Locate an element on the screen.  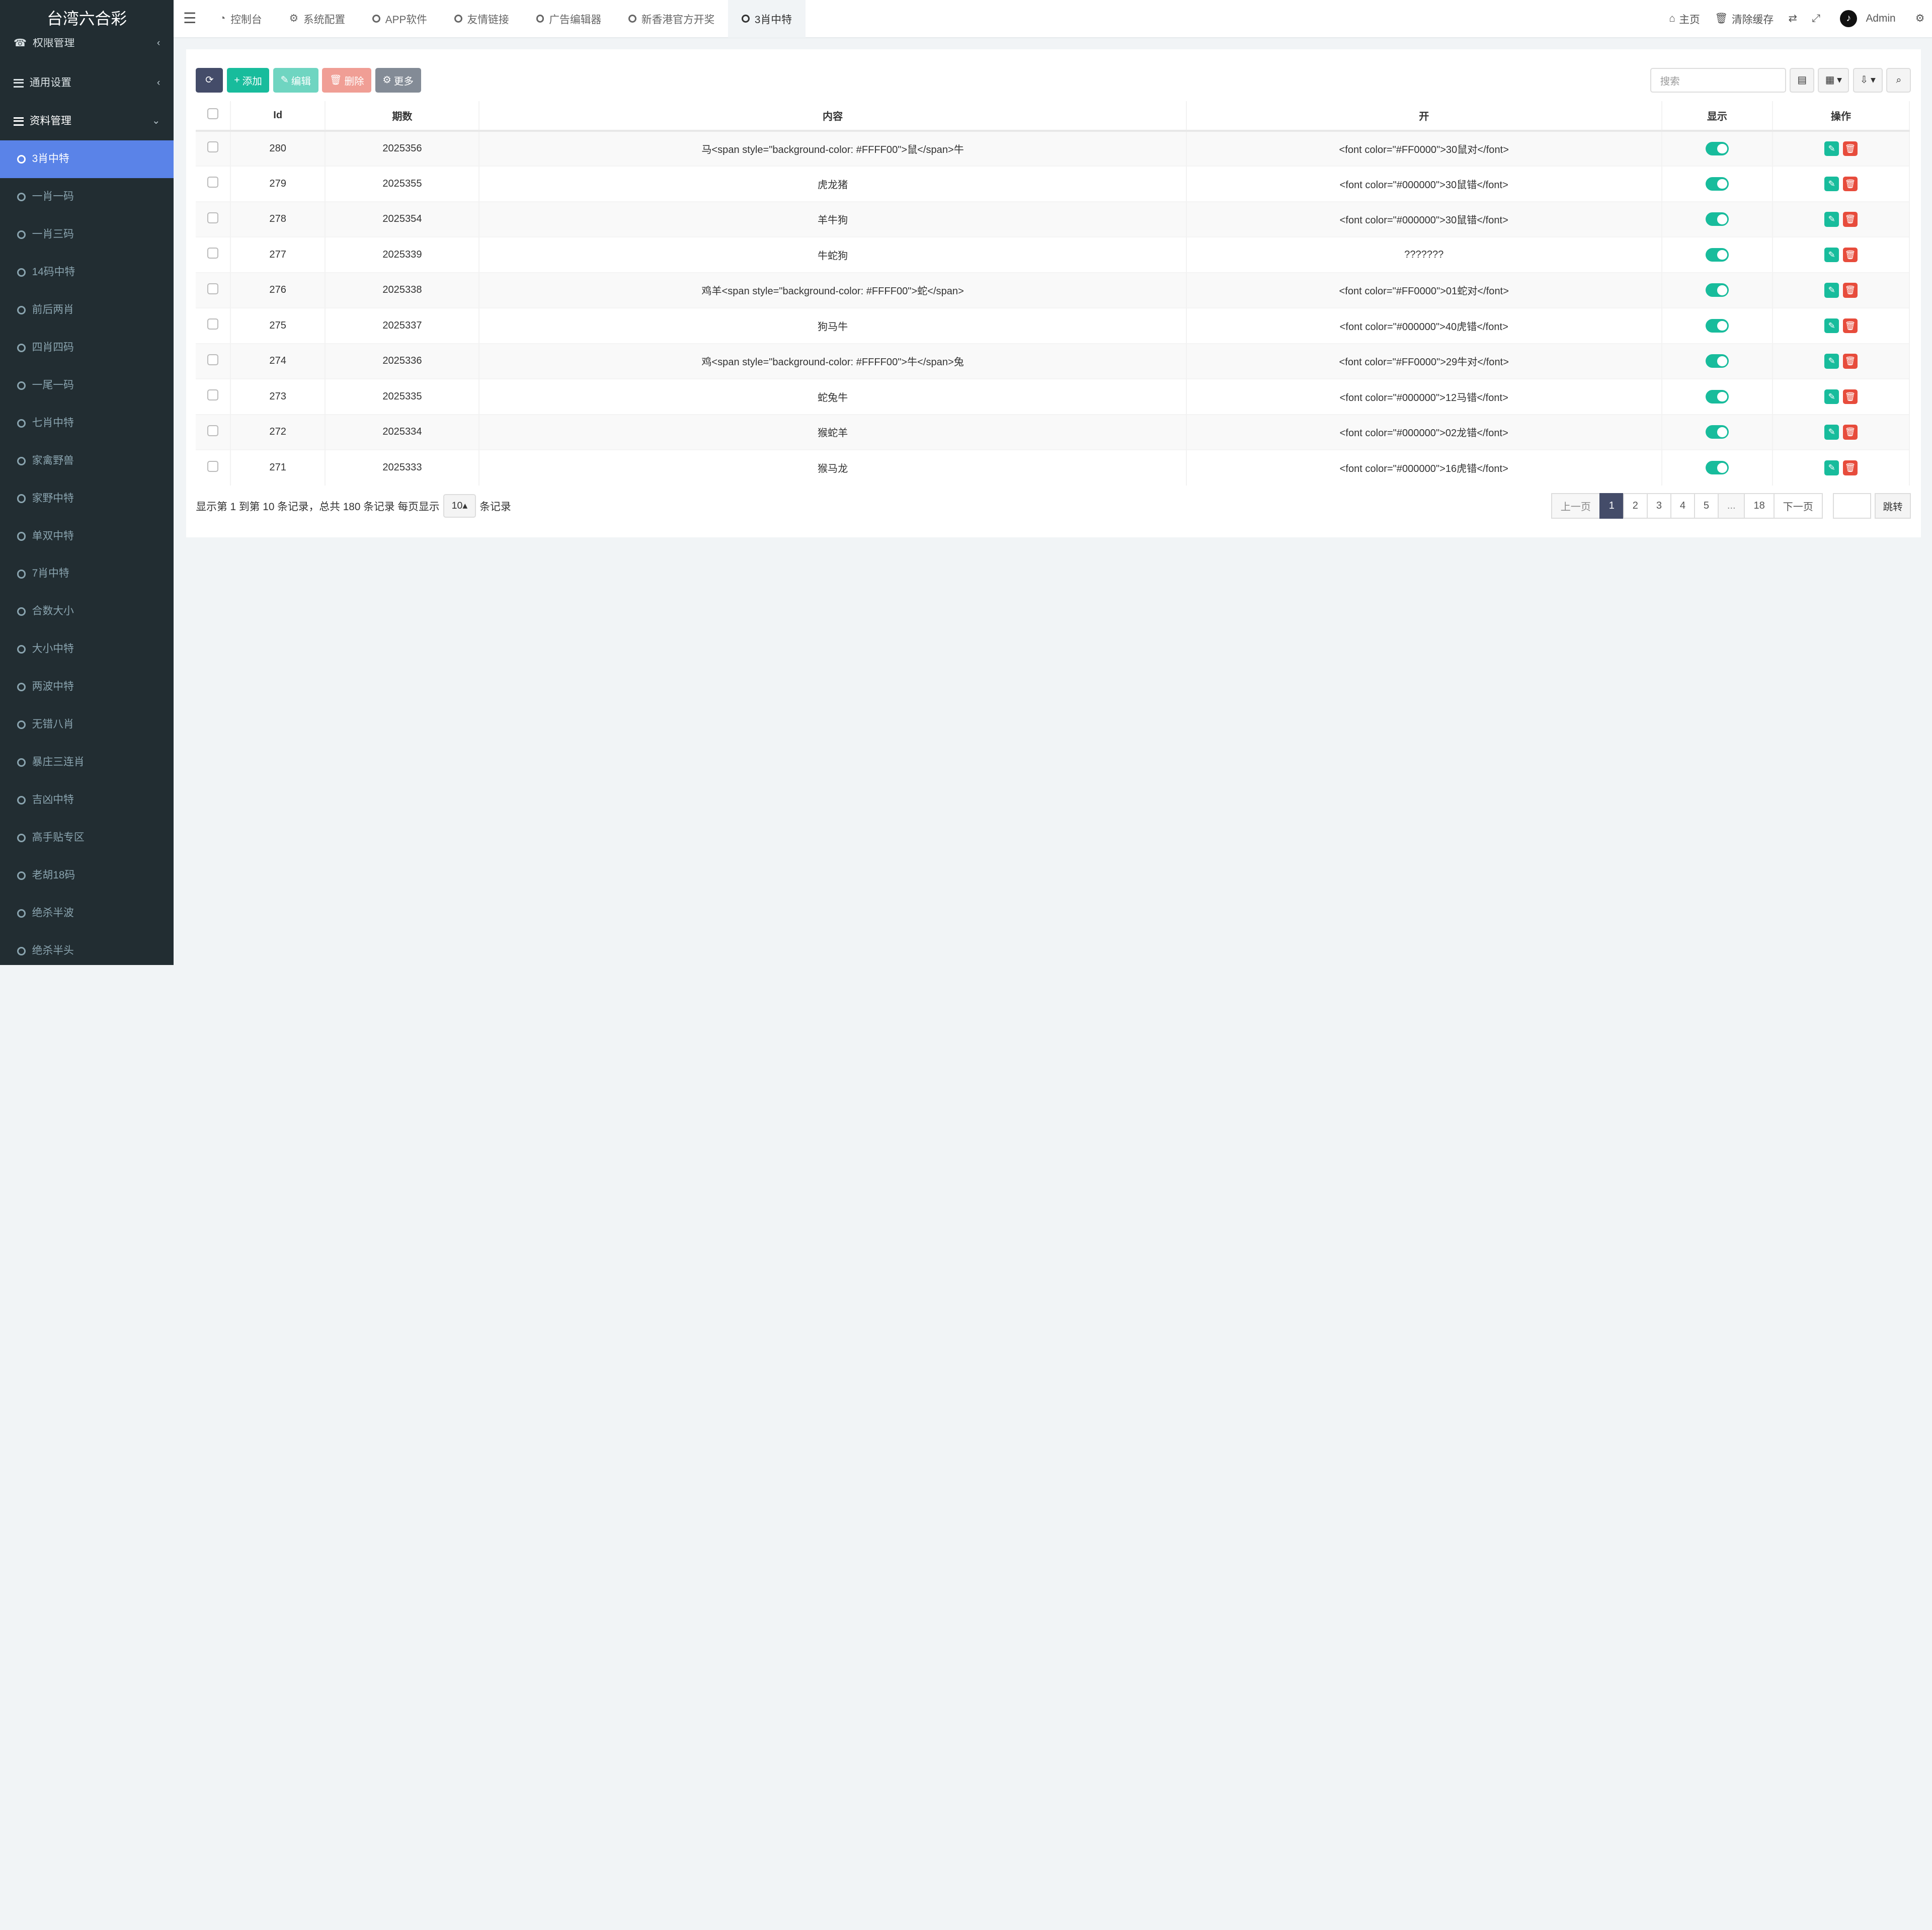
sidebar-item: 单双中特 is located at coordinates (87, 536).